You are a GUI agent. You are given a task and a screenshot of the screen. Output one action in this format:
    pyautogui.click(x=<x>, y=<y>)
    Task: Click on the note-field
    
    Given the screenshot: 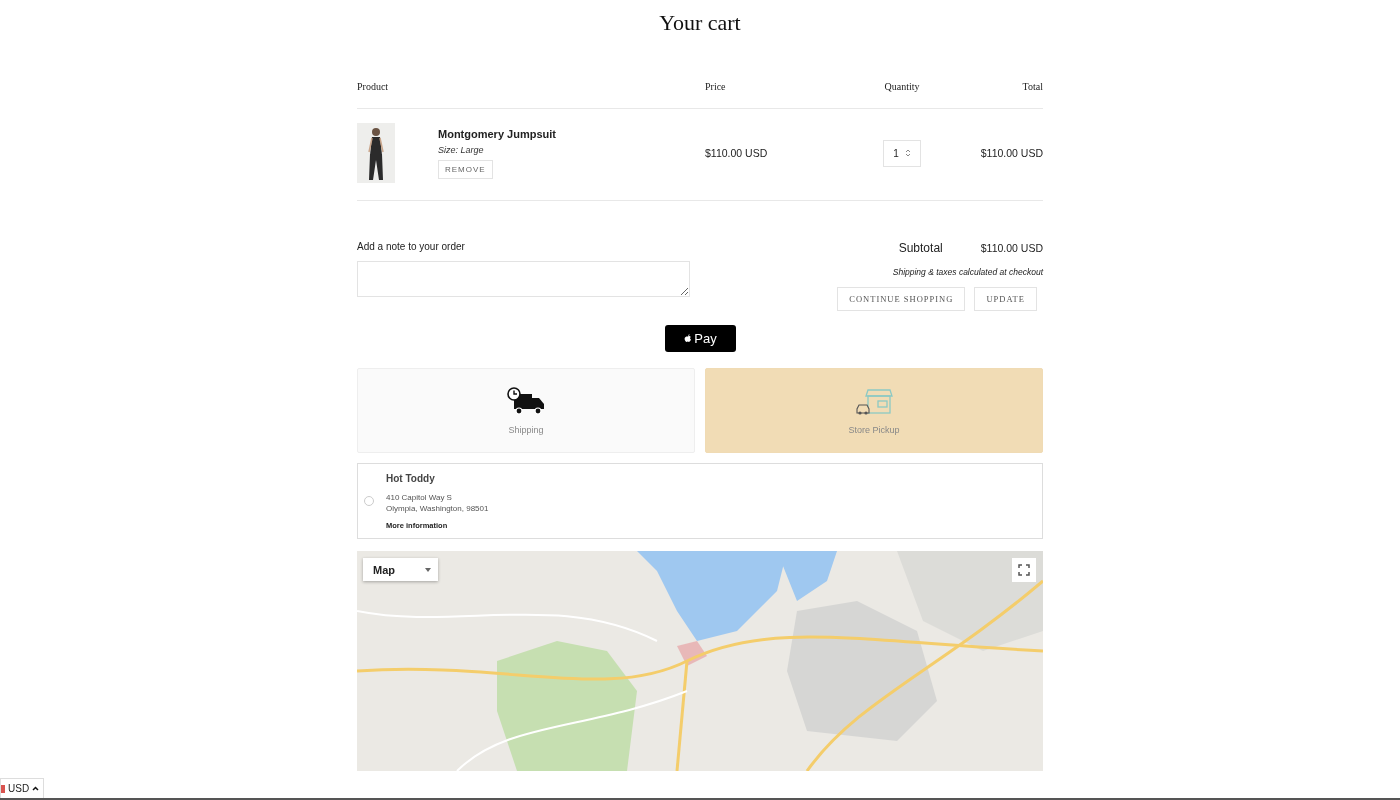 What is the action you would take?
    pyautogui.click(x=523, y=279)
    